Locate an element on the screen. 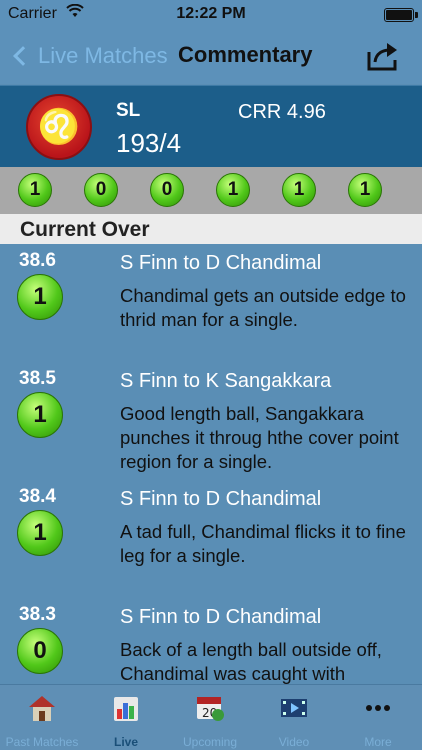 This screenshot has width=422, height=750. chevron-left-icon is located at coordinates (23, 56).